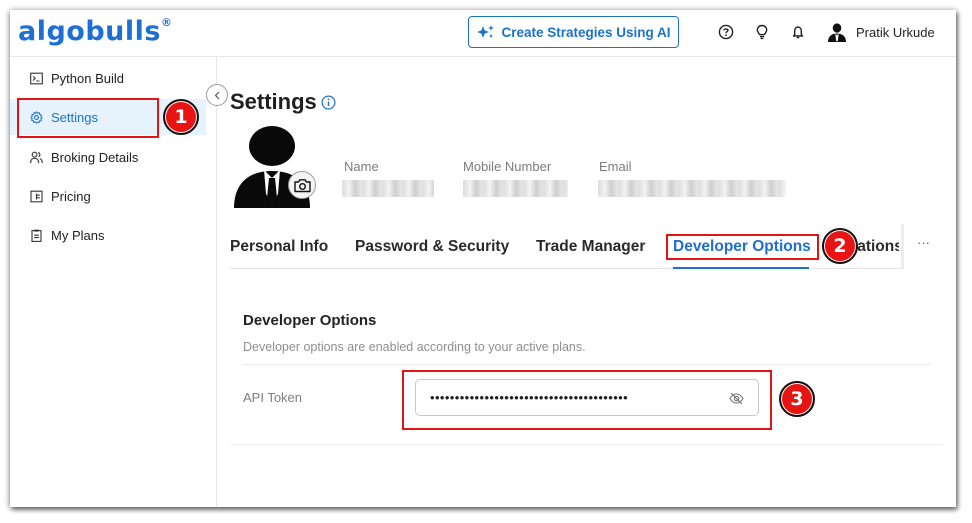 The width and height of the screenshot is (972, 523). Describe the element at coordinates (922, 246) in the screenshot. I see `tabs-more-button: ···` at that location.